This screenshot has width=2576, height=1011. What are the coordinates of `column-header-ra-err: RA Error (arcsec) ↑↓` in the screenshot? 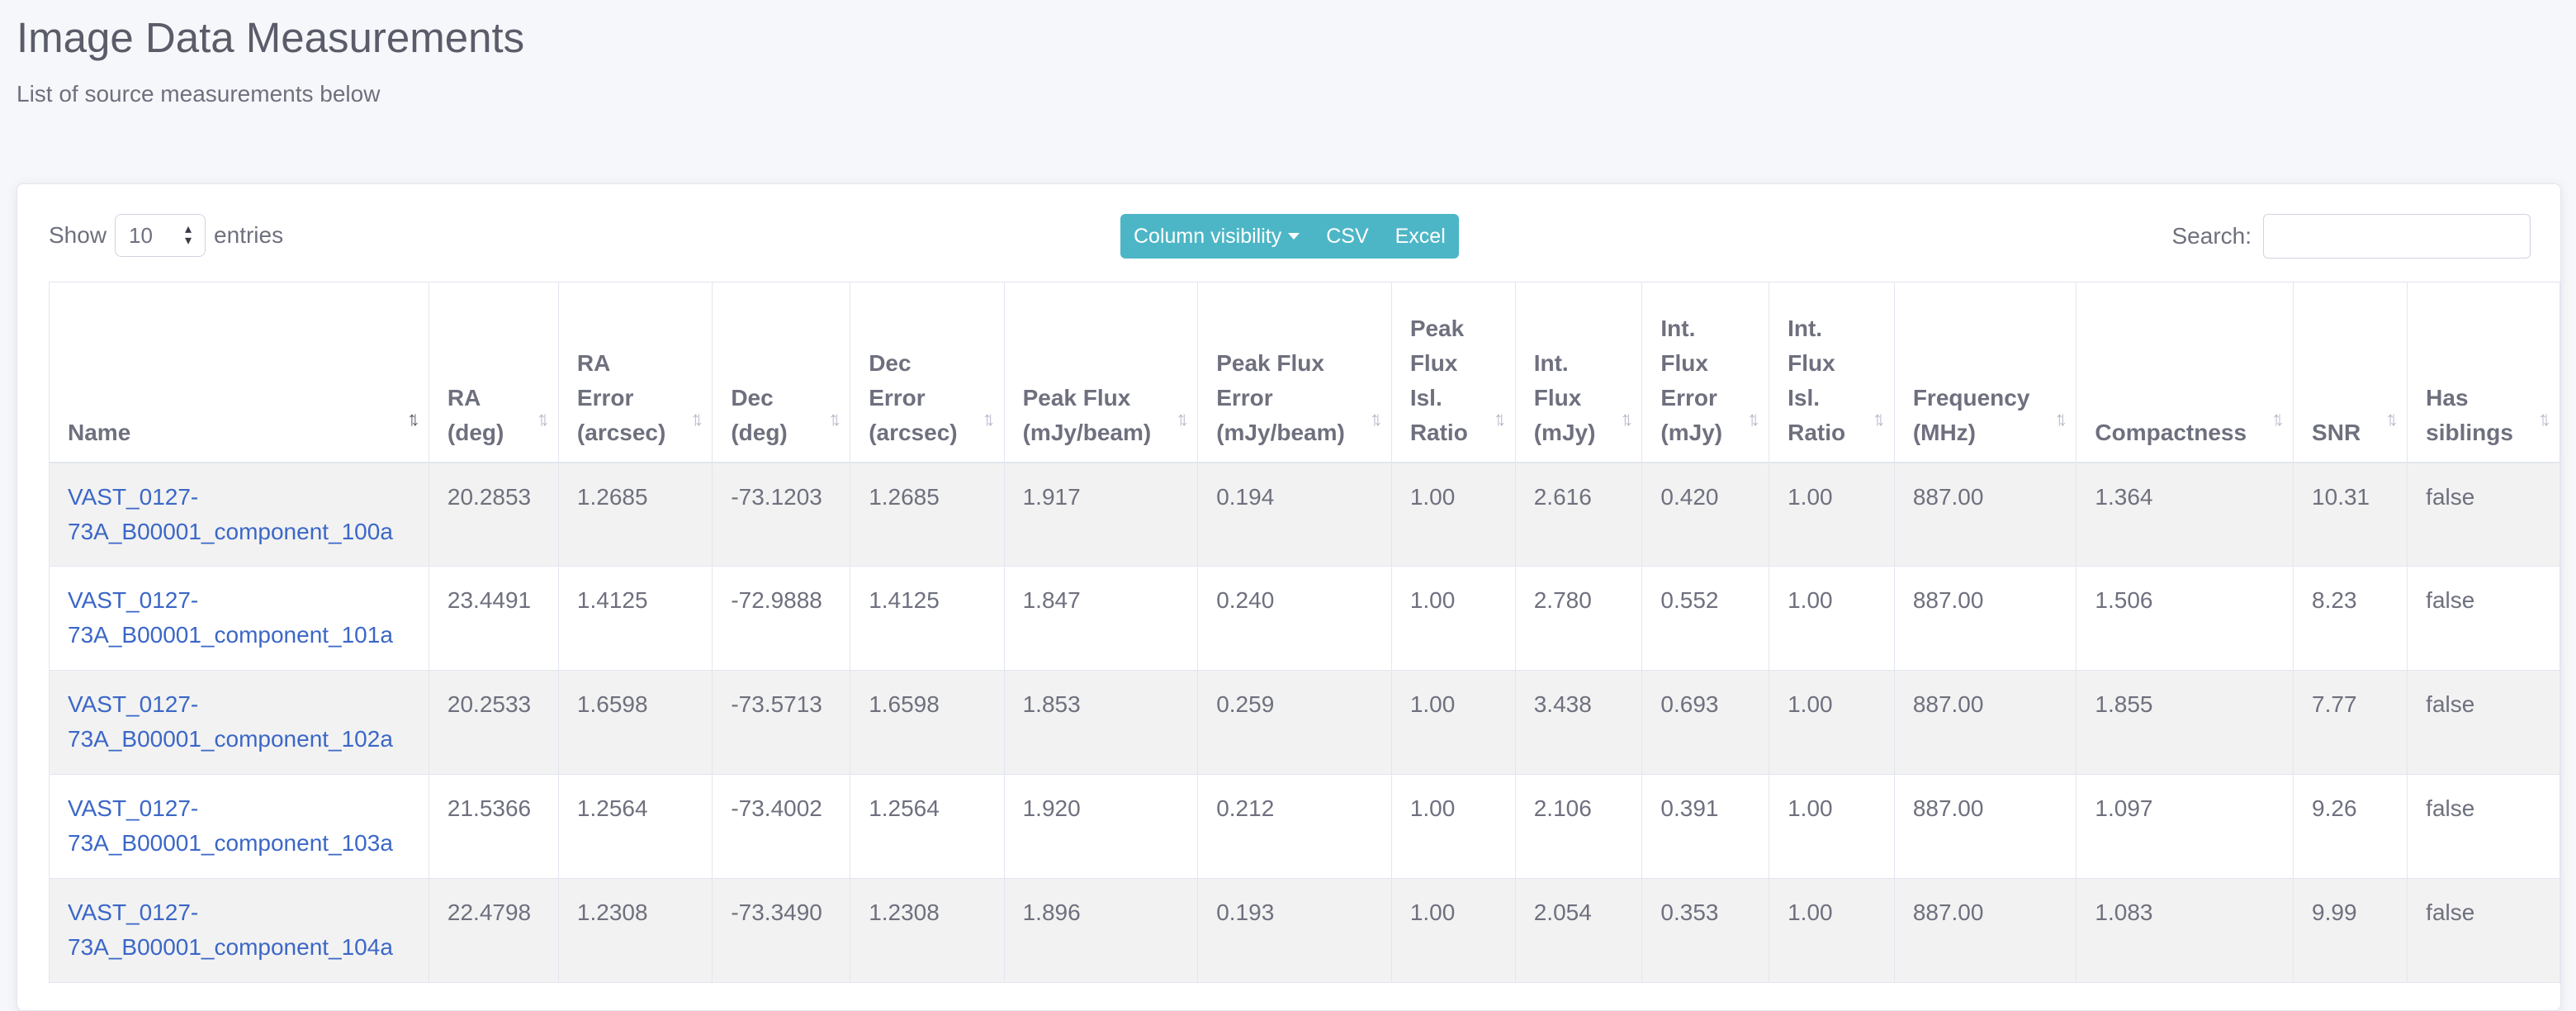 It's located at (635, 372).